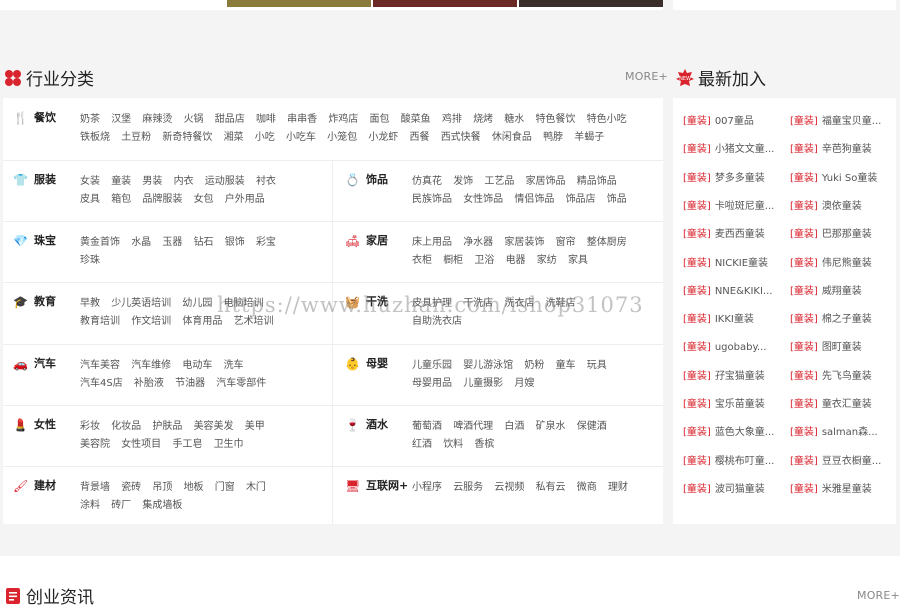 The width and height of the screenshot is (900, 612). I want to click on tag-link: 地板, so click(194, 487).